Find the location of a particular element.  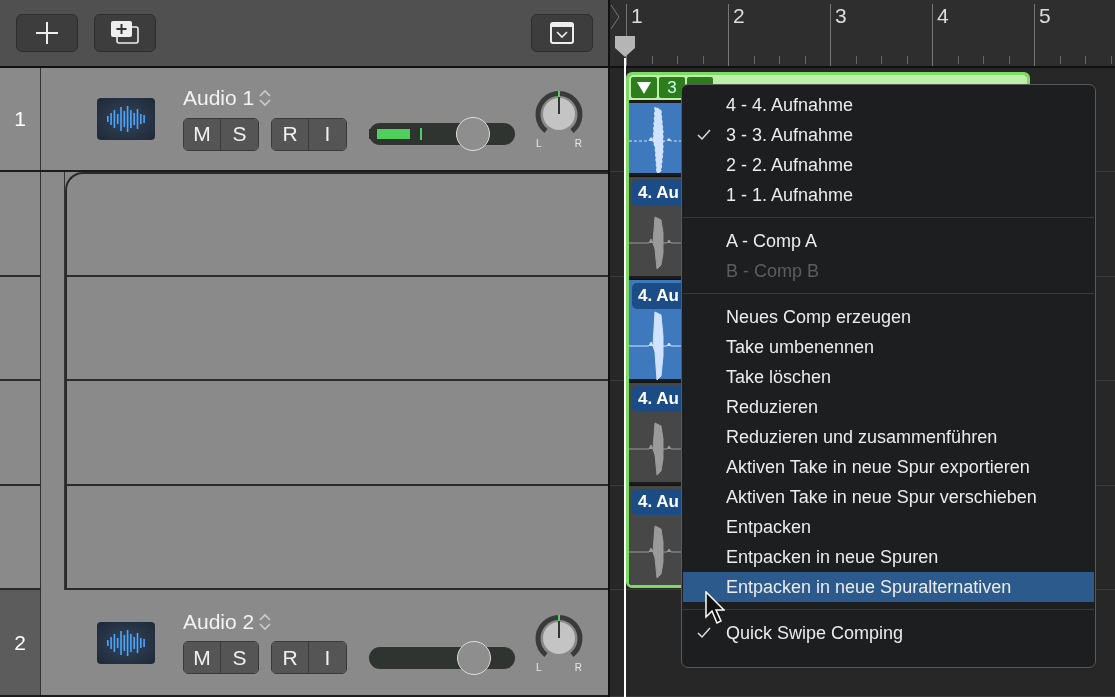

collapse-button is located at coordinates (562, 33).